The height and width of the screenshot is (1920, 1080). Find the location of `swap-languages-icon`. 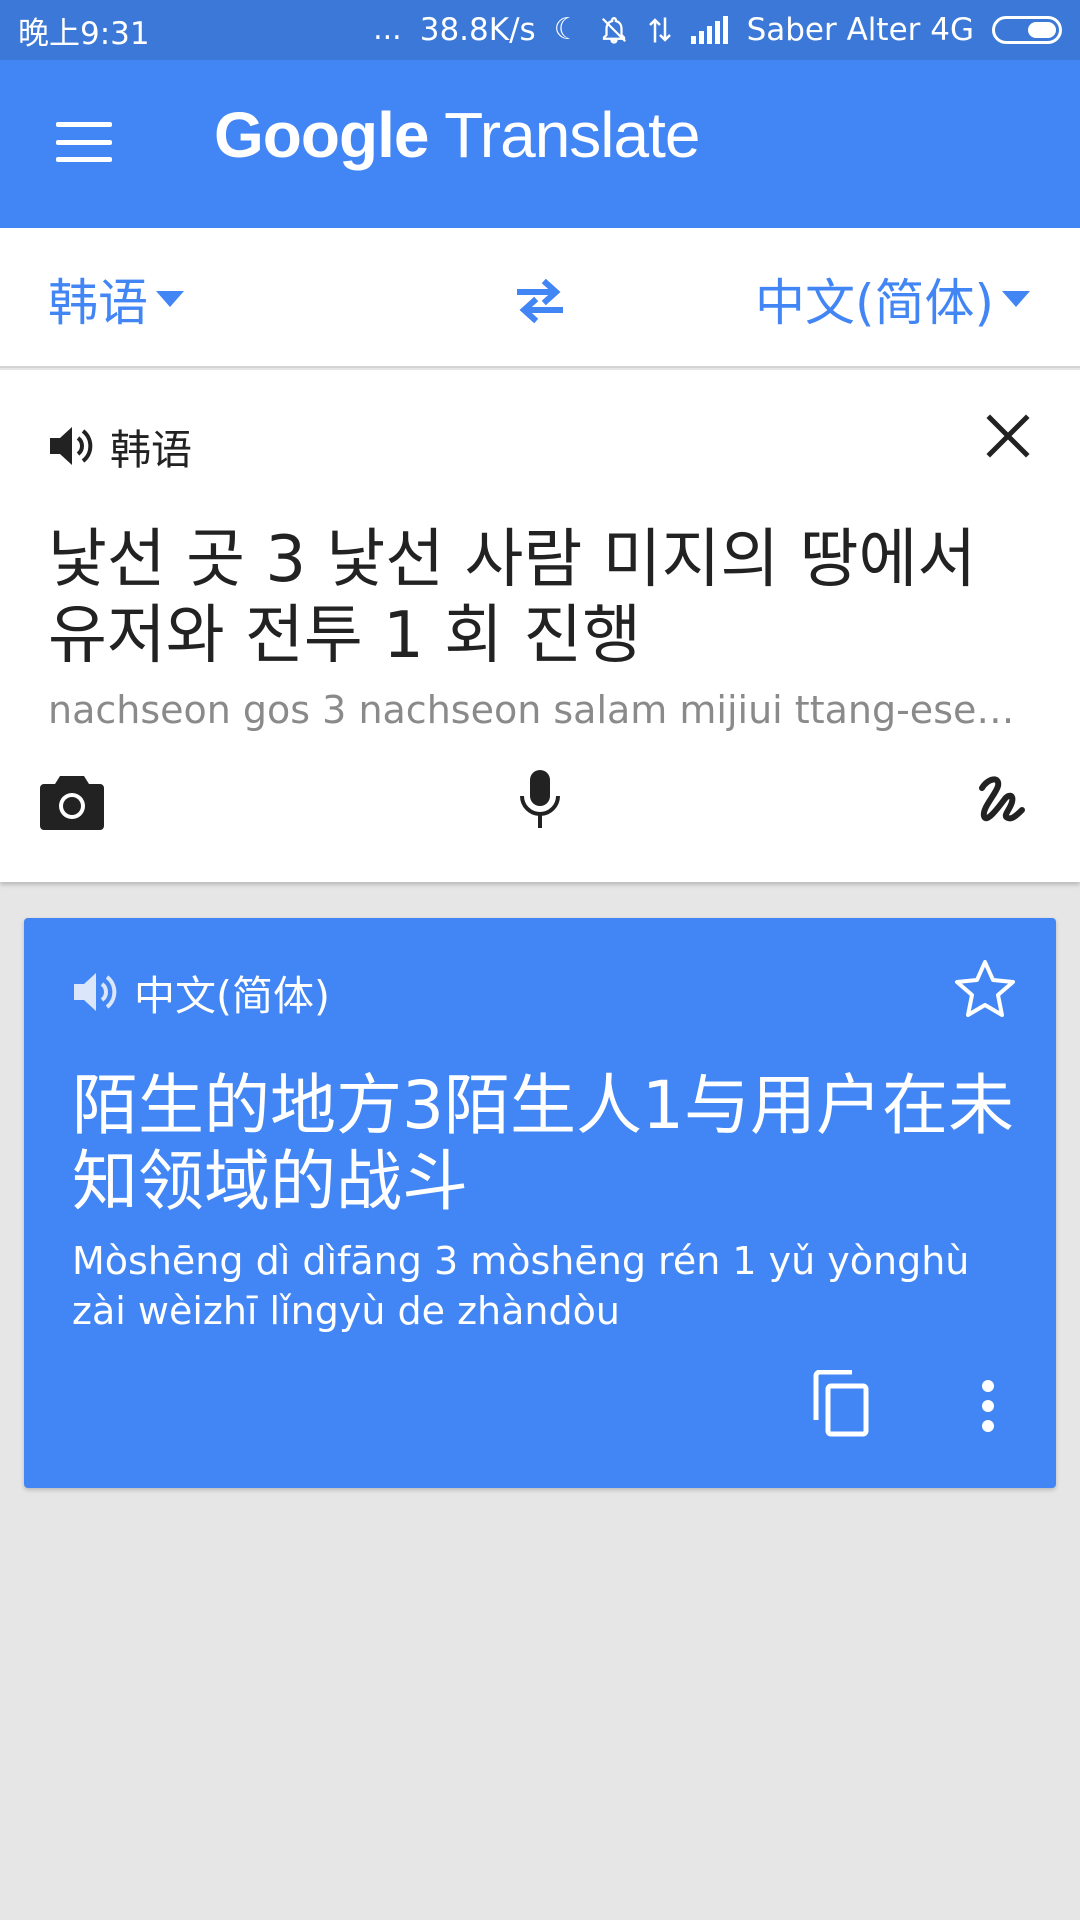

swap-languages-icon is located at coordinates (540, 300).